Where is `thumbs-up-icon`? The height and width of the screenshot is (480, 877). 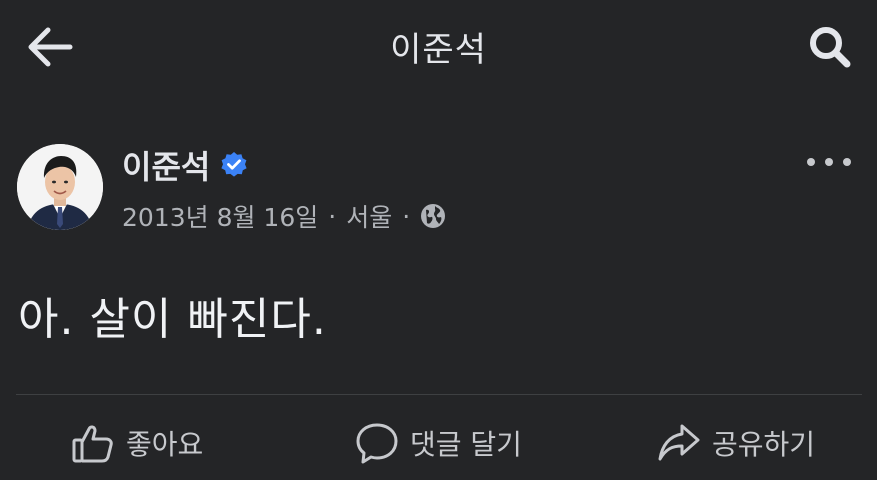 thumbs-up-icon is located at coordinates (93, 443).